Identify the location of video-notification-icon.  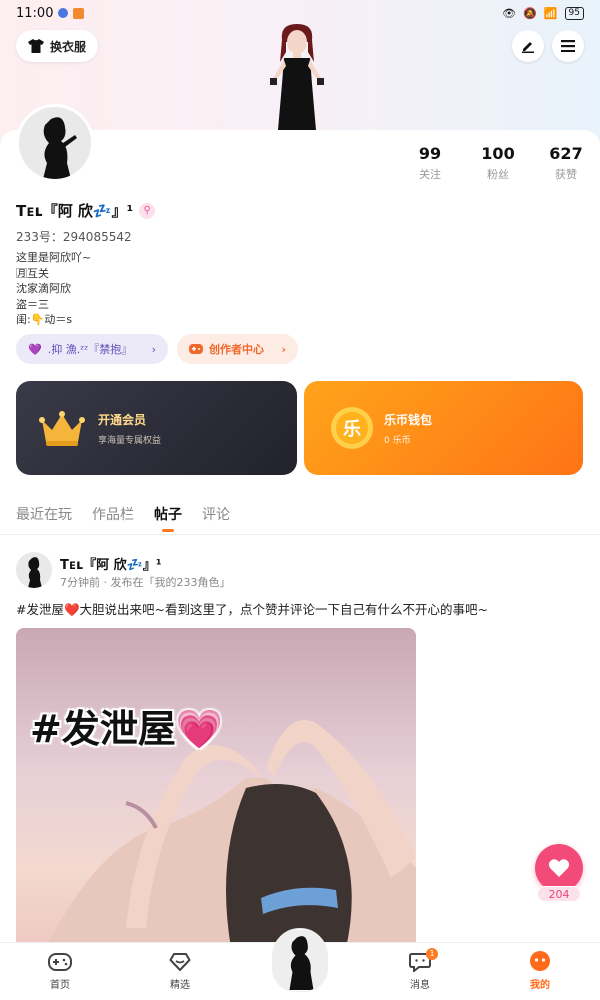
(79, 13).